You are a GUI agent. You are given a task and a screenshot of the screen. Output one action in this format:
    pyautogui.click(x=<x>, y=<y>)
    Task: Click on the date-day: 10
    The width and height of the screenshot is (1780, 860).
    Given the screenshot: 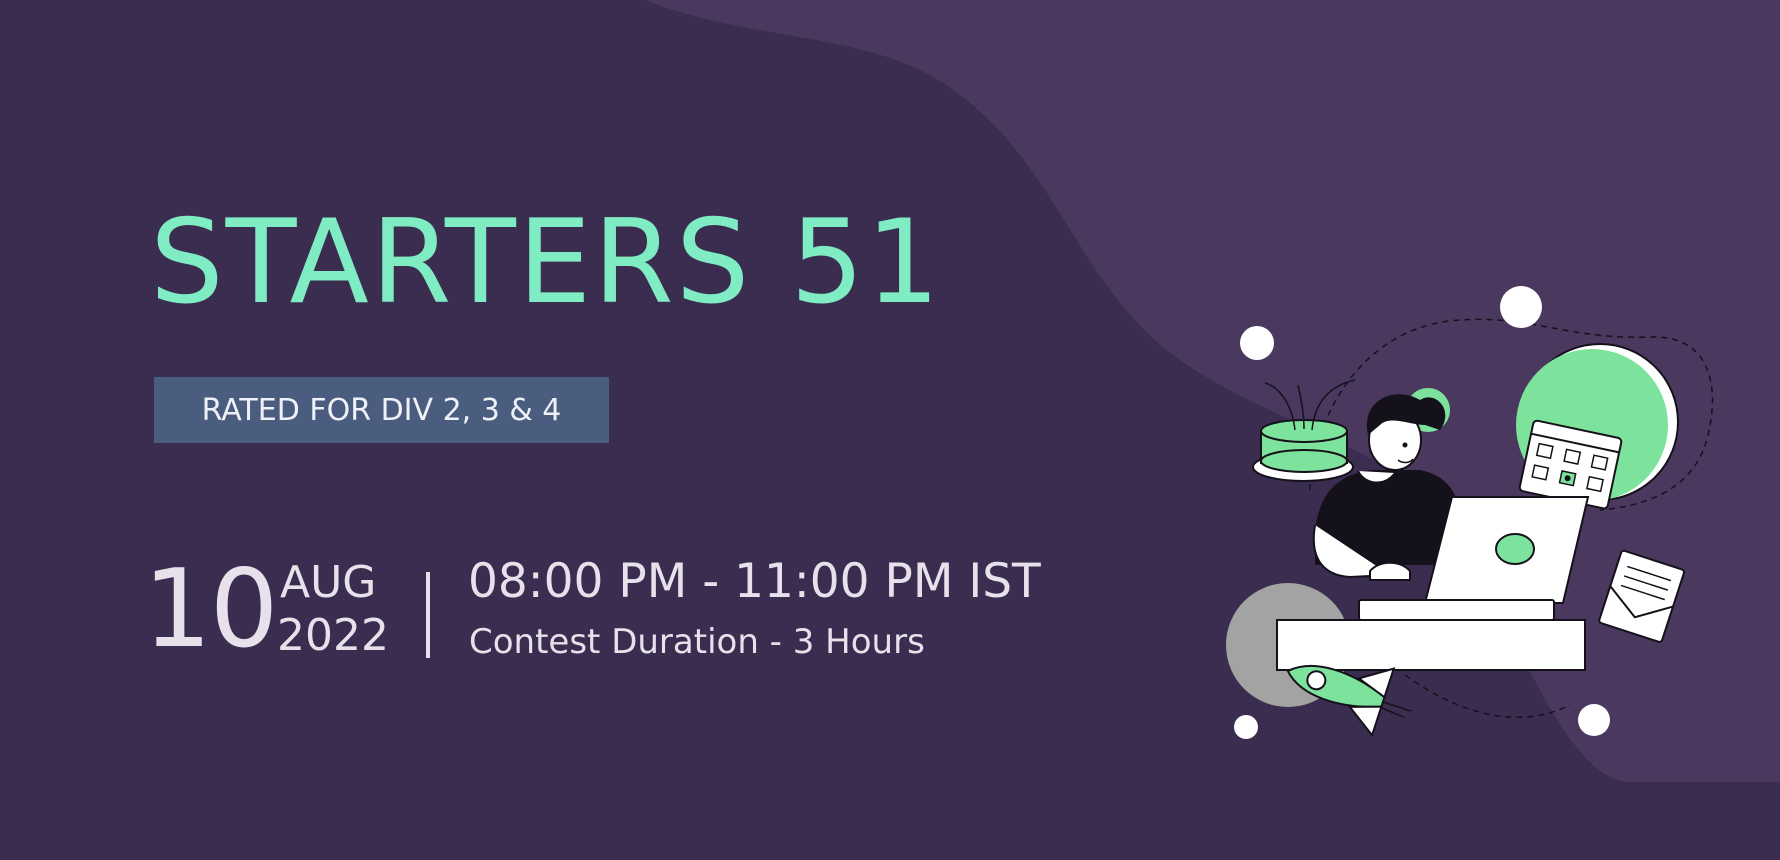 What is the action you would take?
    pyautogui.click(x=210, y=609)
    